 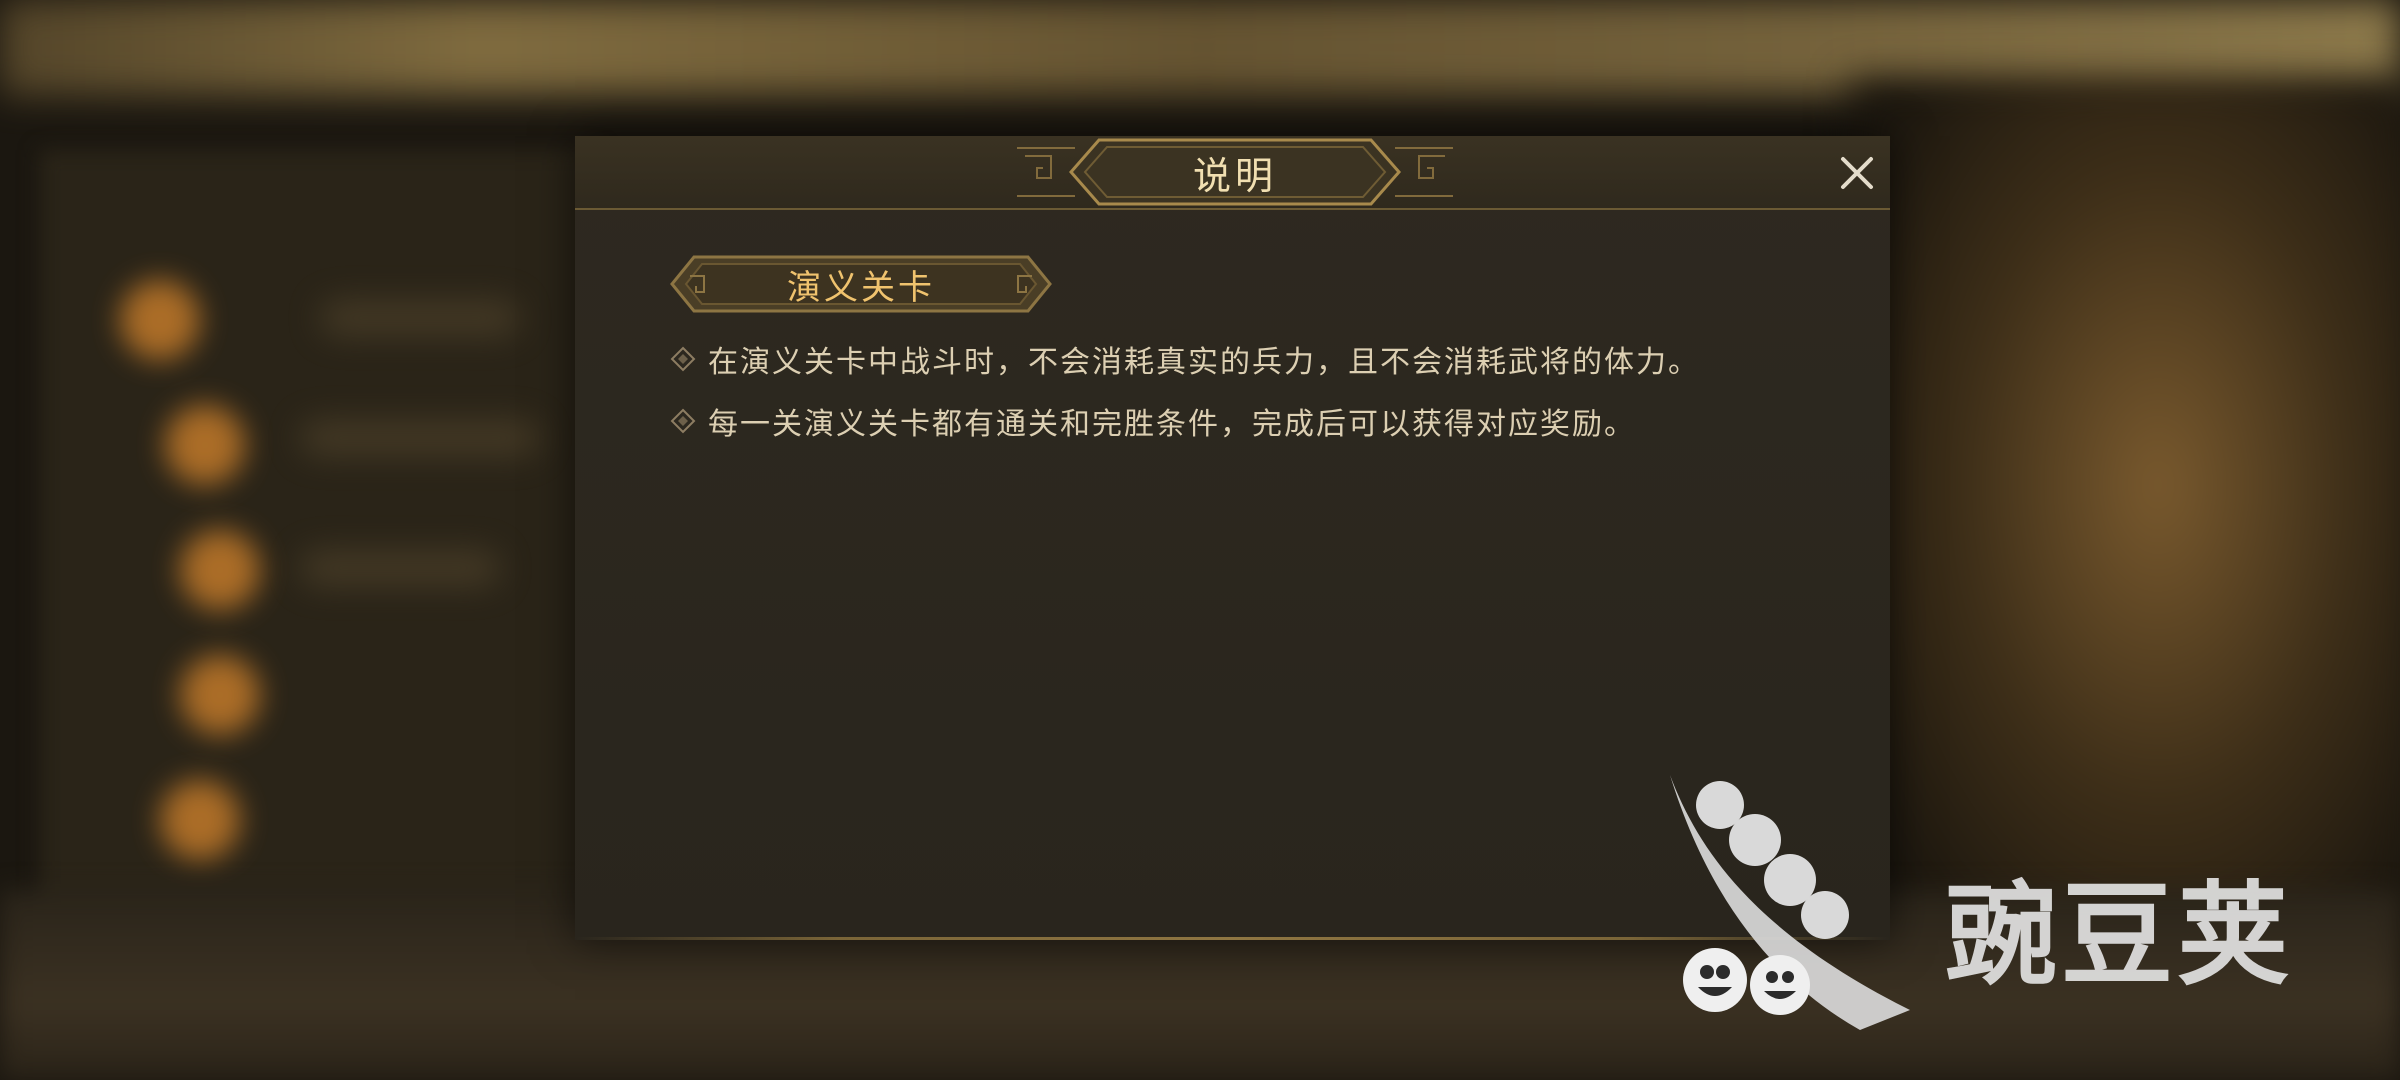 I want to click on rule-text: 在演义关卡中战斗时，不会消耗真实的兵力，且不会消耗武将的体力。, so click(x=1204, y=362).